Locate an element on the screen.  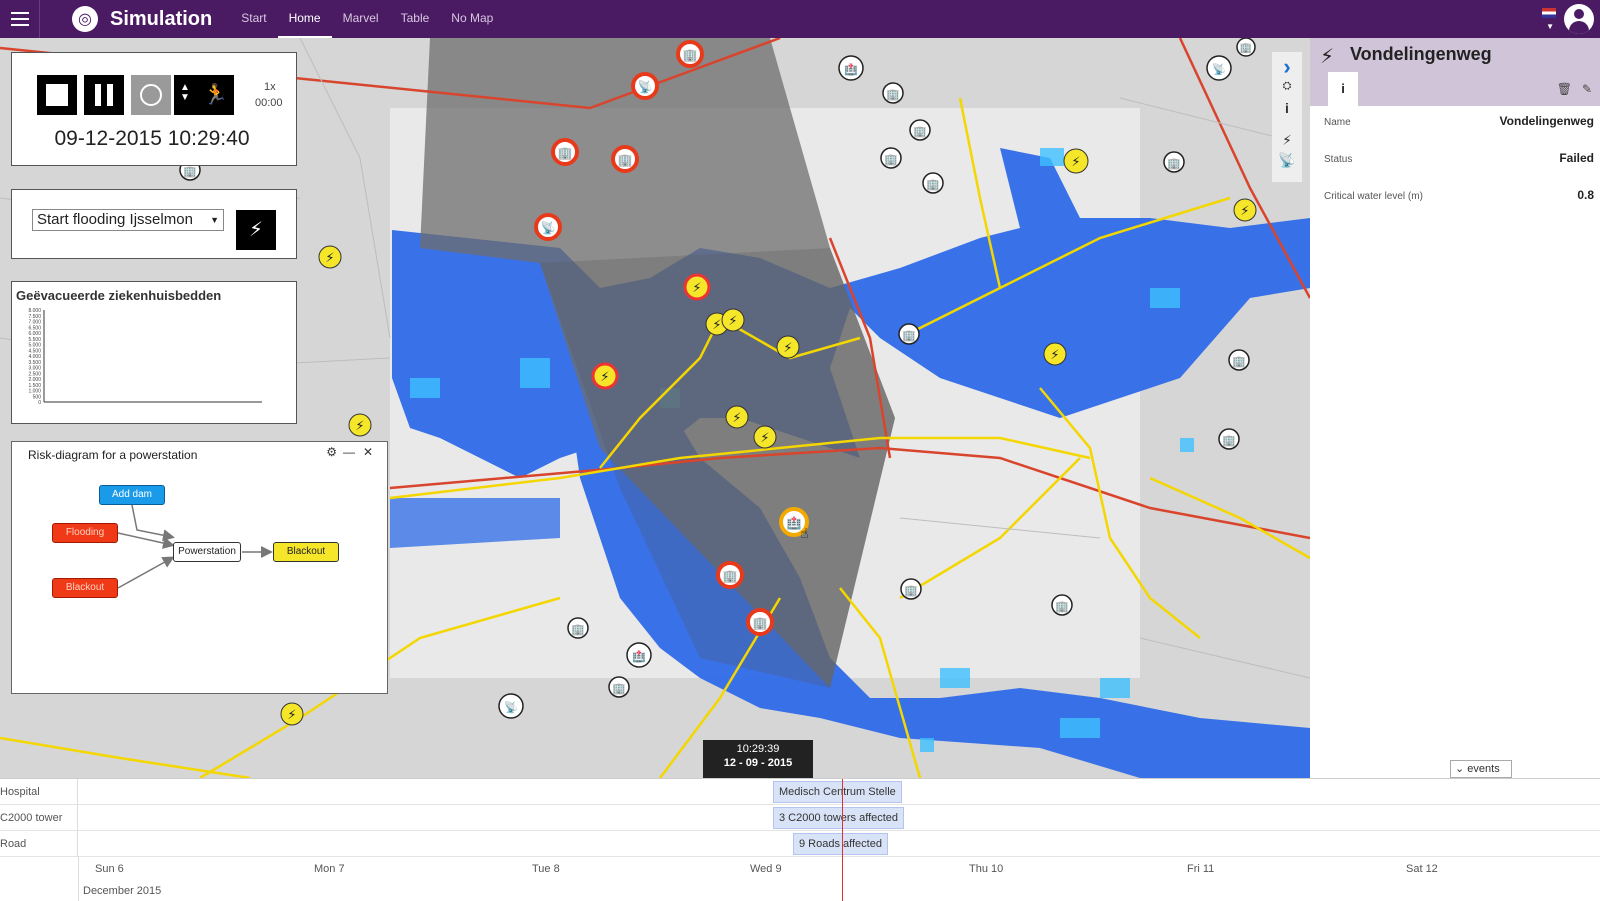
timeline-event: Medisch Centrum Stelle is located at coordinates (837, 792).